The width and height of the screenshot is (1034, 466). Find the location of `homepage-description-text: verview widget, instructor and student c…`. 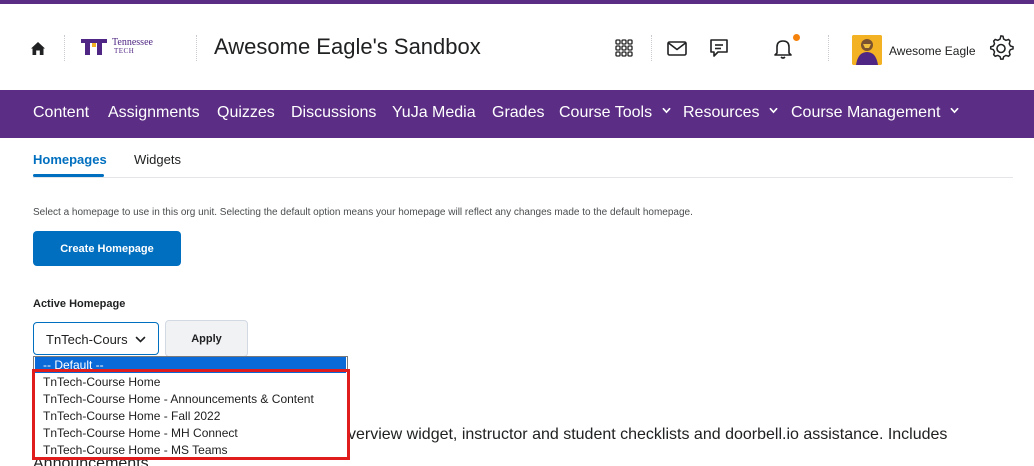

homepage-description-text: verview widget, instructor and student c… is located at coordinates (648, 434).